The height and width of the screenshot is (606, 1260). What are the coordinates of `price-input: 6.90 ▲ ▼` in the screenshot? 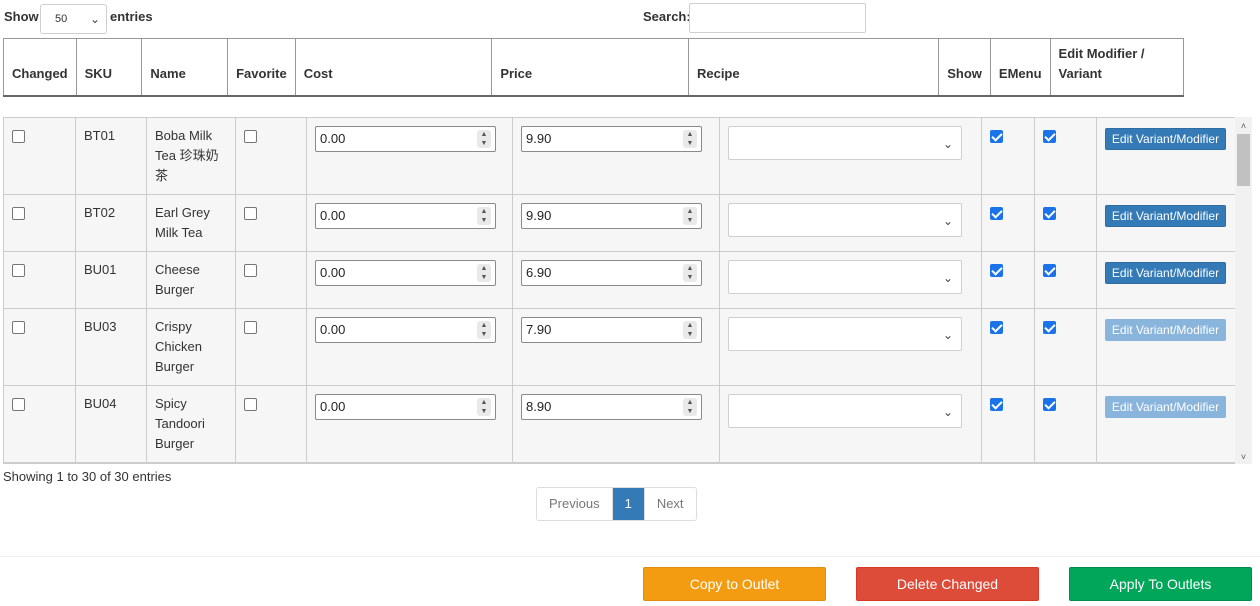 It's located at (611, 273).